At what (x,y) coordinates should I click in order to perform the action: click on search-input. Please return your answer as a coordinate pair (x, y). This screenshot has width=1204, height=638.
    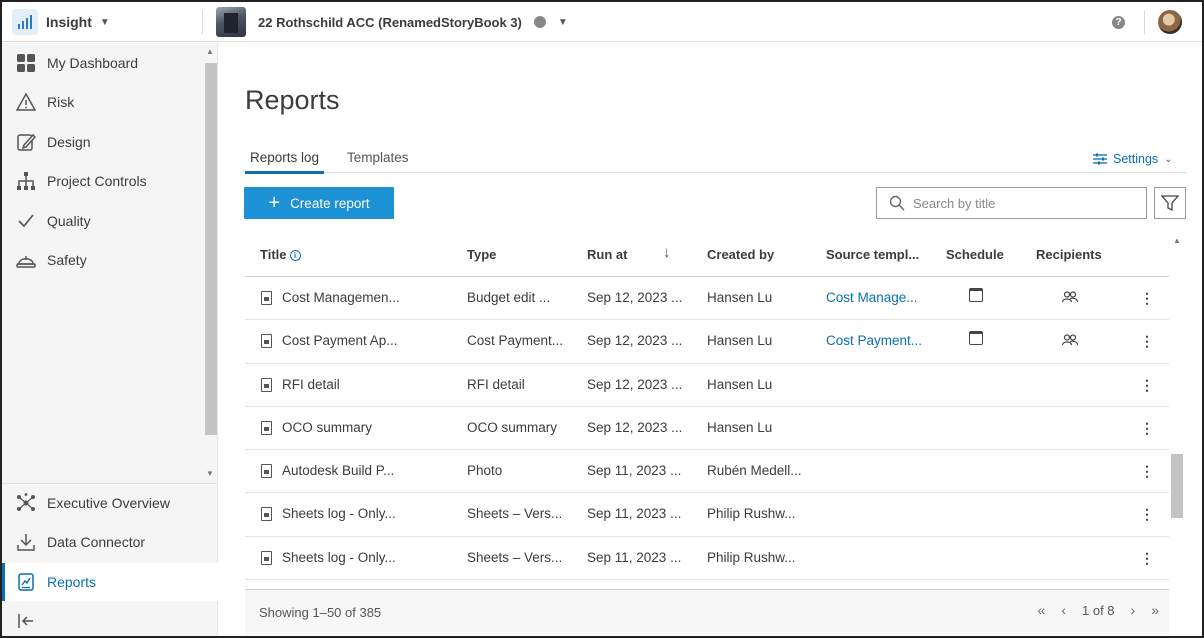
    Looking at the image, I should click on (1023, 203).